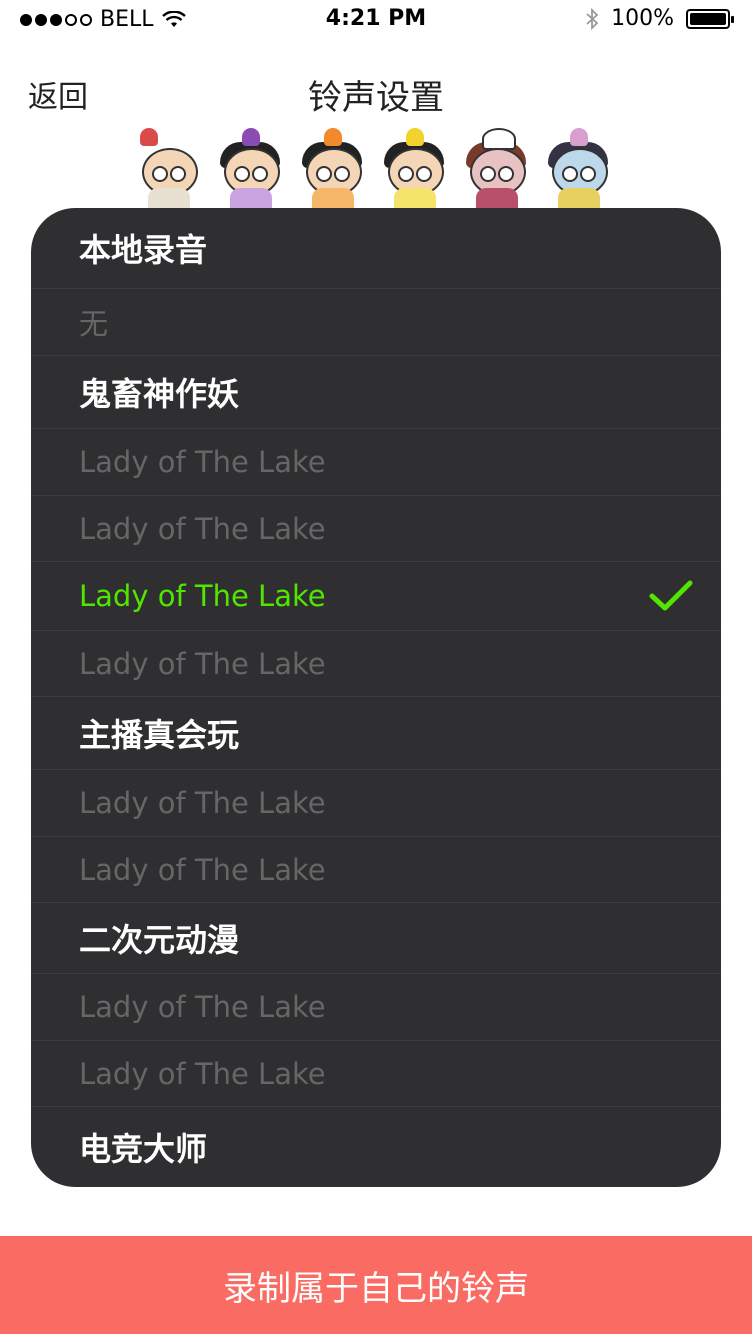 Image resolution: width=752 pixels, height=1334 pixels. Describe the element at coordinates (710, 18) in the screenshot. I see `battery-icon` at that location.